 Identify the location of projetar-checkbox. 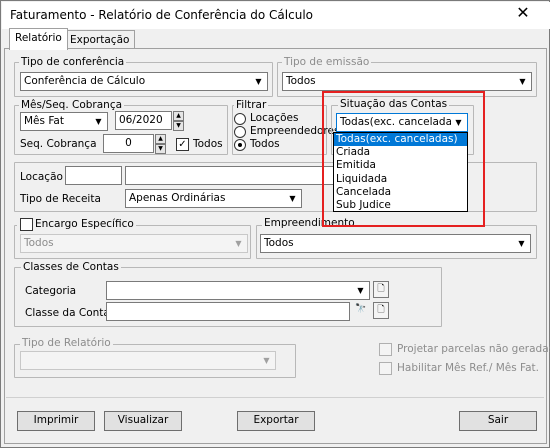
(385, 349).